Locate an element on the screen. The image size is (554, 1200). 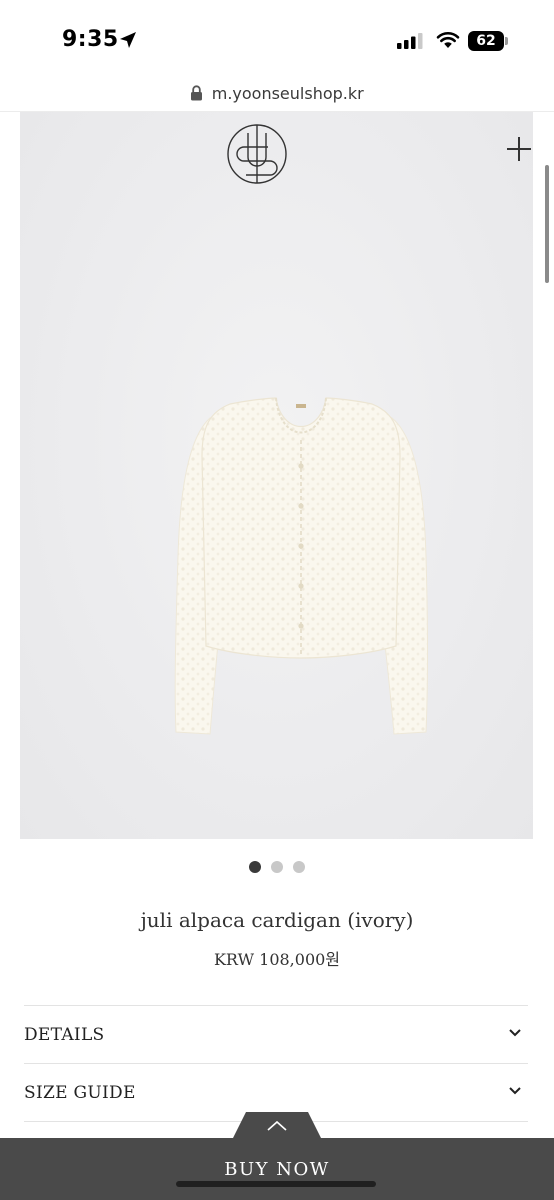
address-bar: m.yoonseulshop.kr is located at coordinates (277, 95).